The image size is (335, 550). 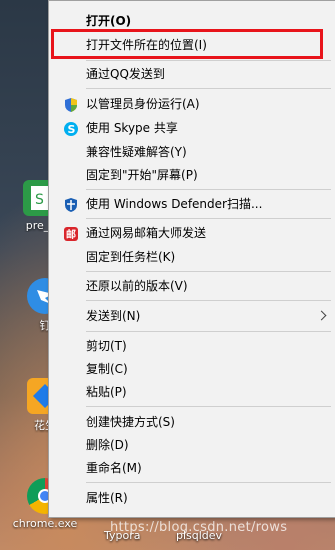 What do you see at coordinates (107, 498) in the screenshot?
I see `menu-item-label: 属性(R)` at bounding box center [107, 498].